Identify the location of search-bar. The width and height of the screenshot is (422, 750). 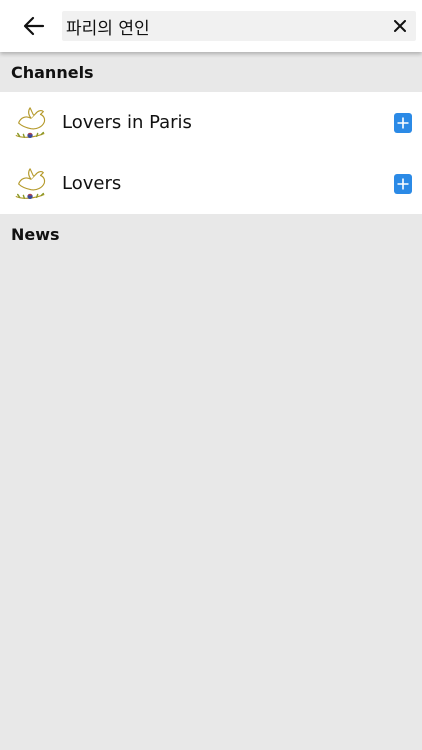
(211, 26).